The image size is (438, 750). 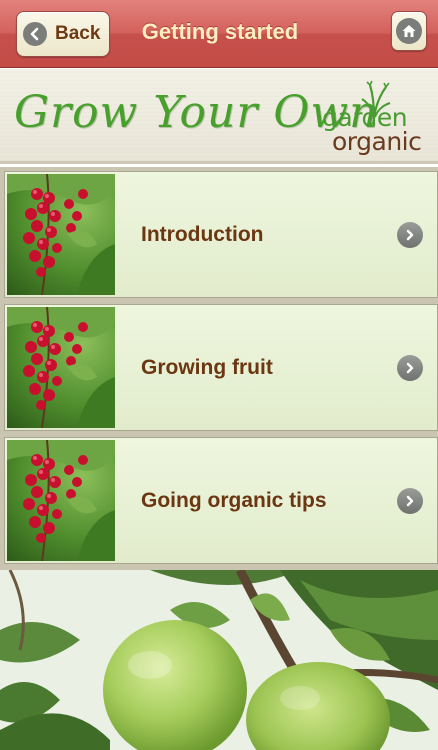 I want to click on garden-organic-logo: garden organic, so click(x=373, y=117).